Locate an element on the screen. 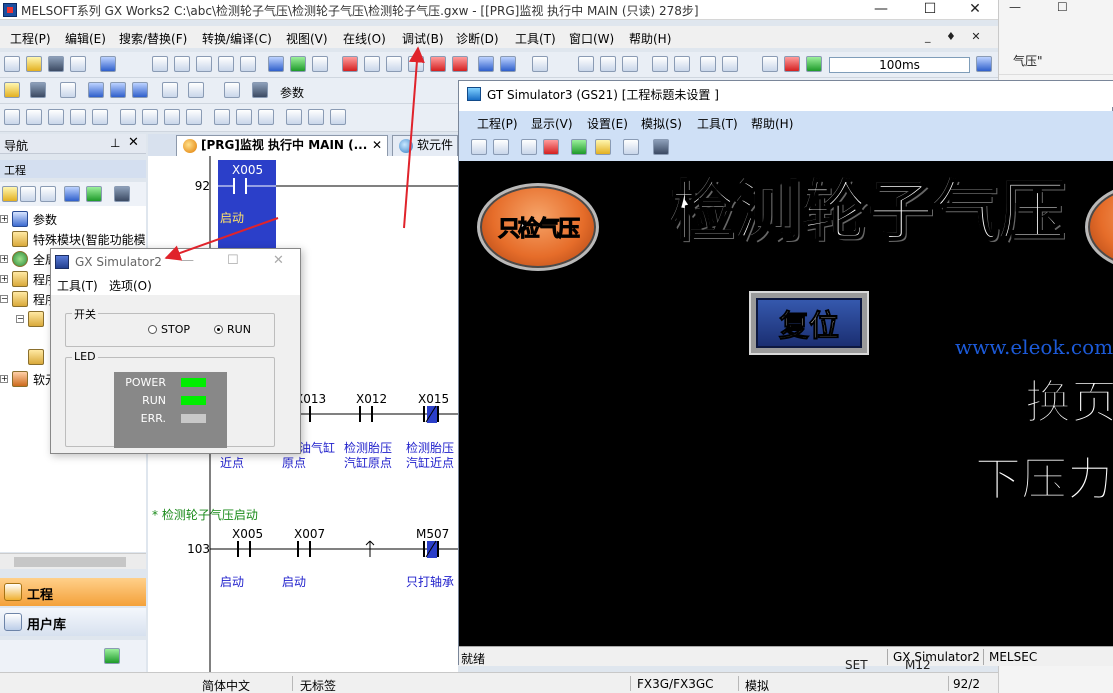  maximize-button: ☐ is located at coordinates (930, 10).